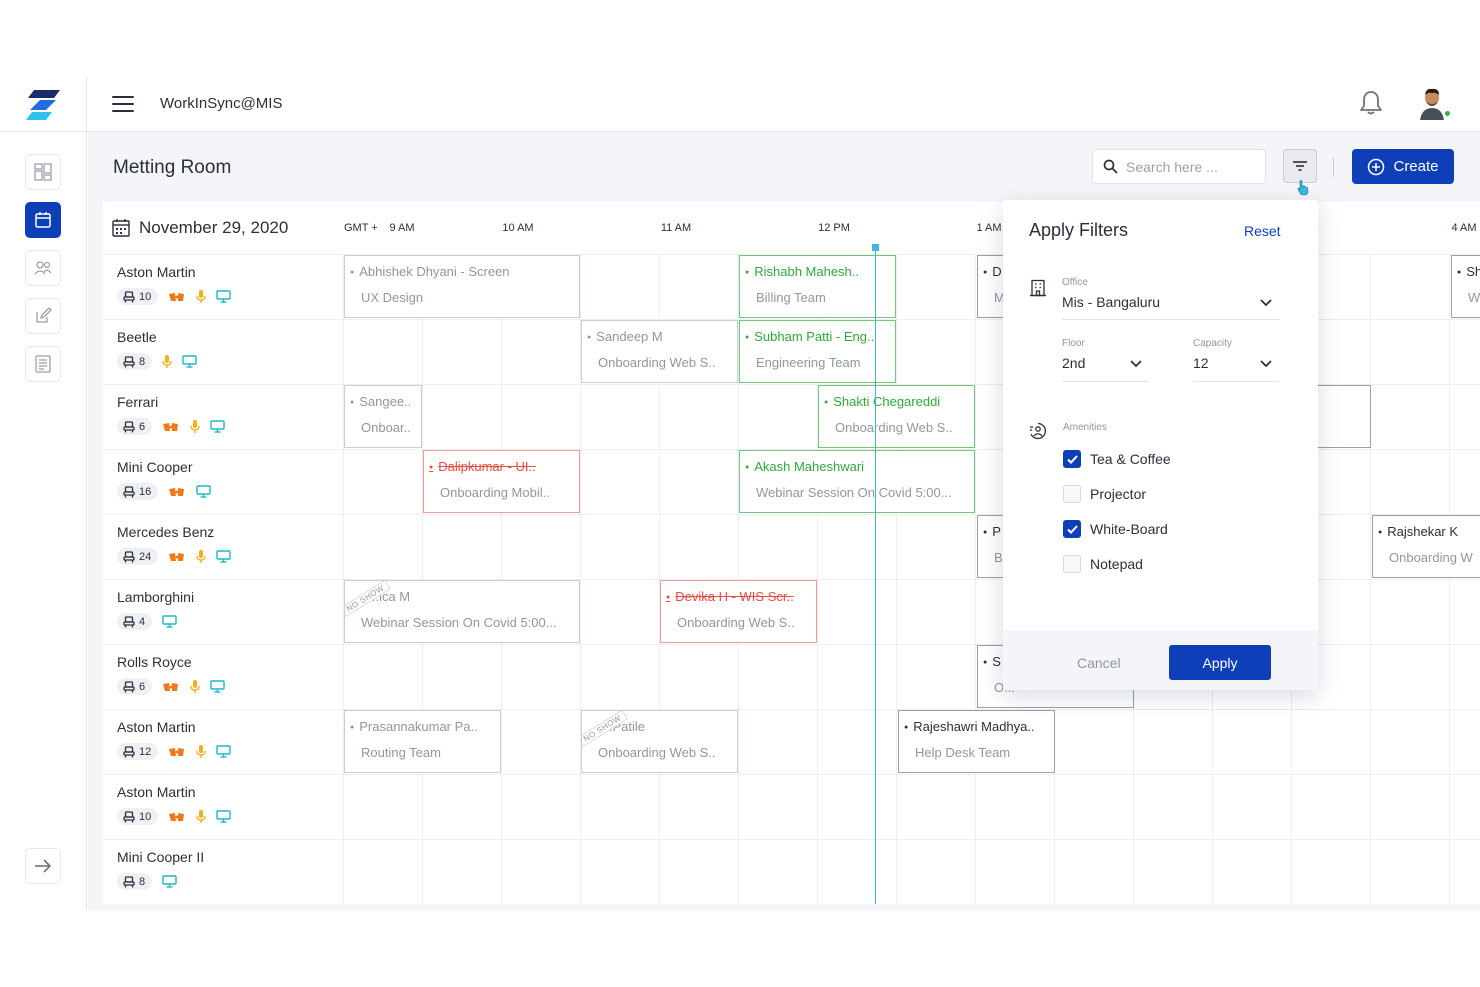  I want to click on search-box, so click(1179, 166).